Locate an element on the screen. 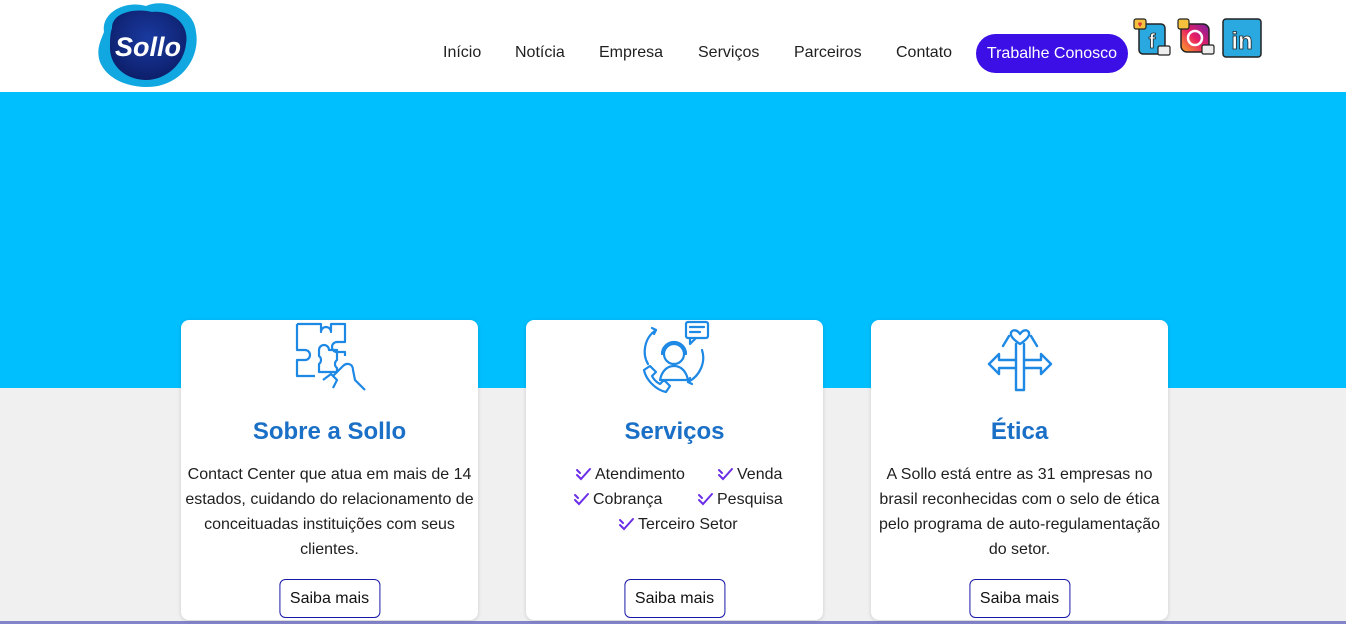 The height and width of the screenshot is (624, 1346). card-title: Sobre a Sollo is located at coordinates (329, 431).